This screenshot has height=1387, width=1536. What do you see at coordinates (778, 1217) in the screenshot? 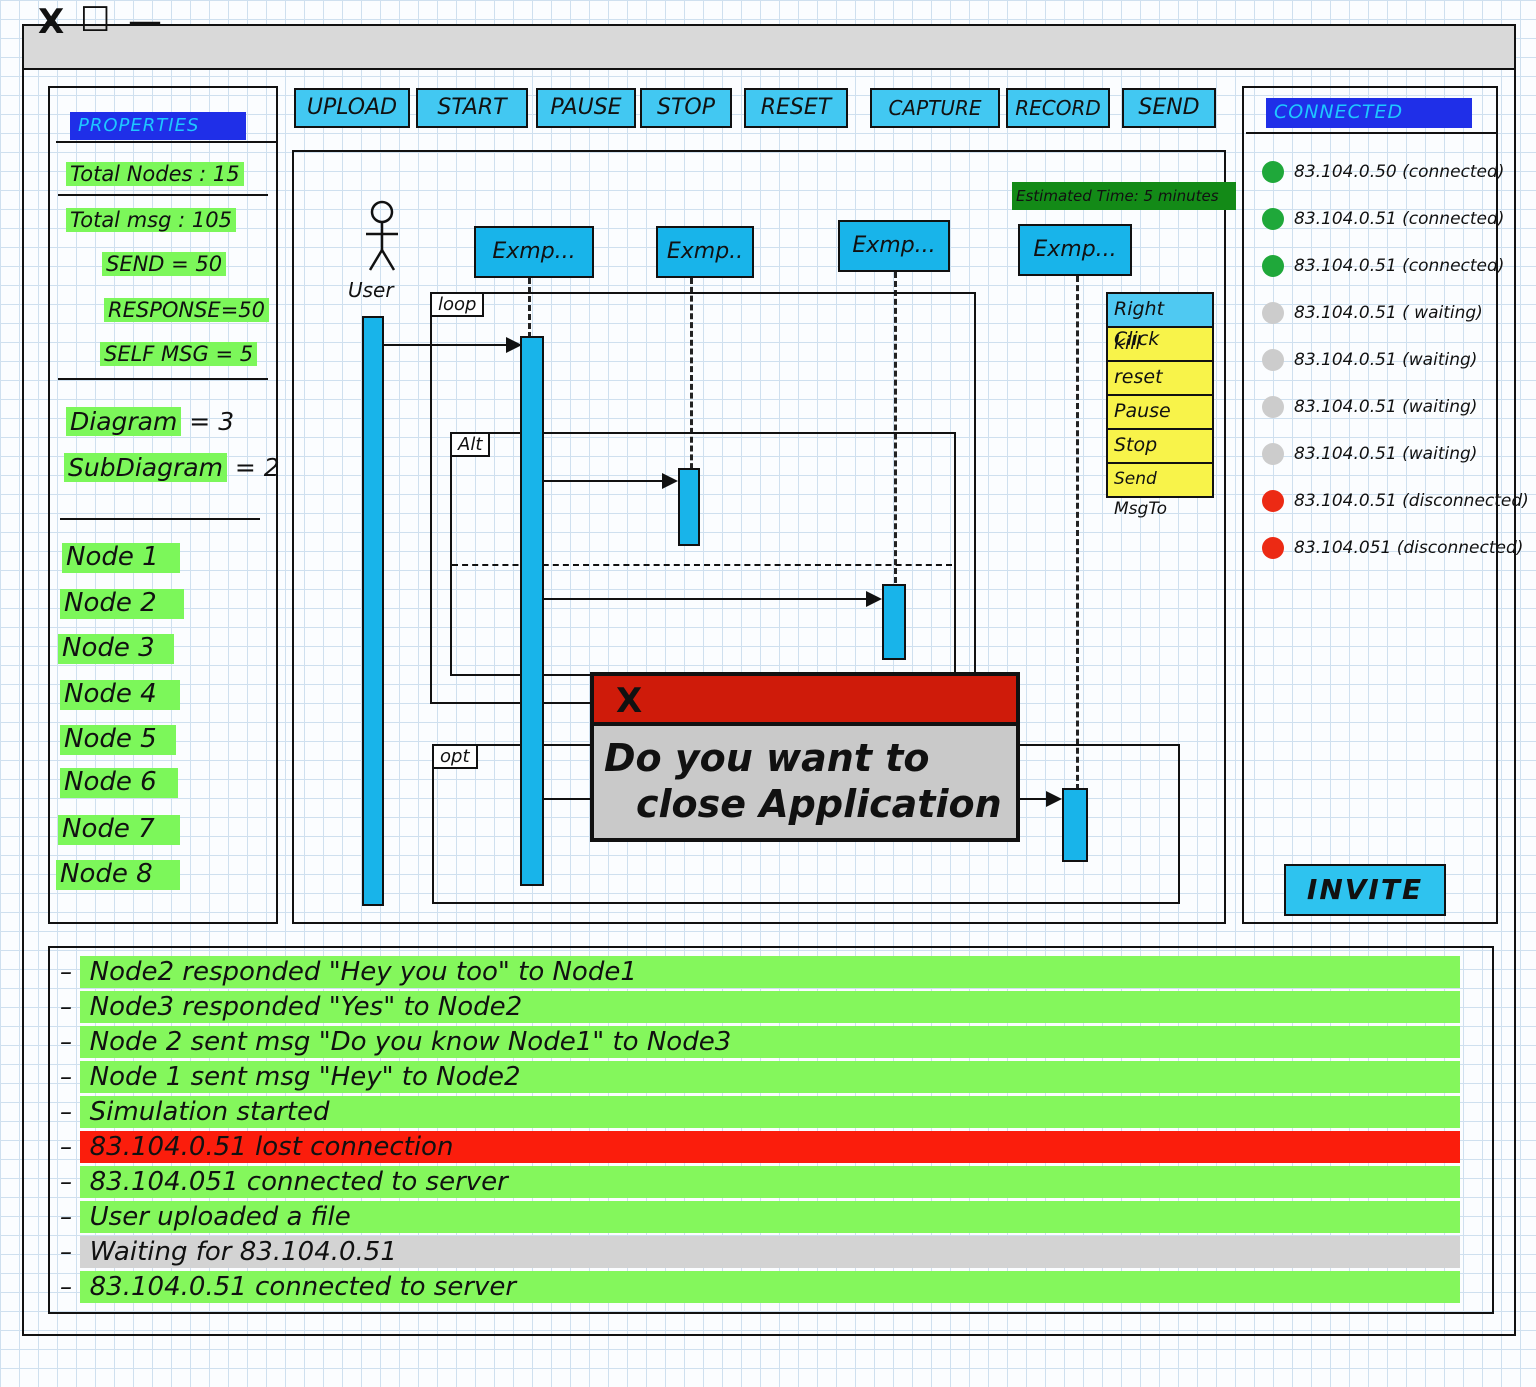
I see `log-entry: – User uploaded a file` at bounding box center [778, 1217].